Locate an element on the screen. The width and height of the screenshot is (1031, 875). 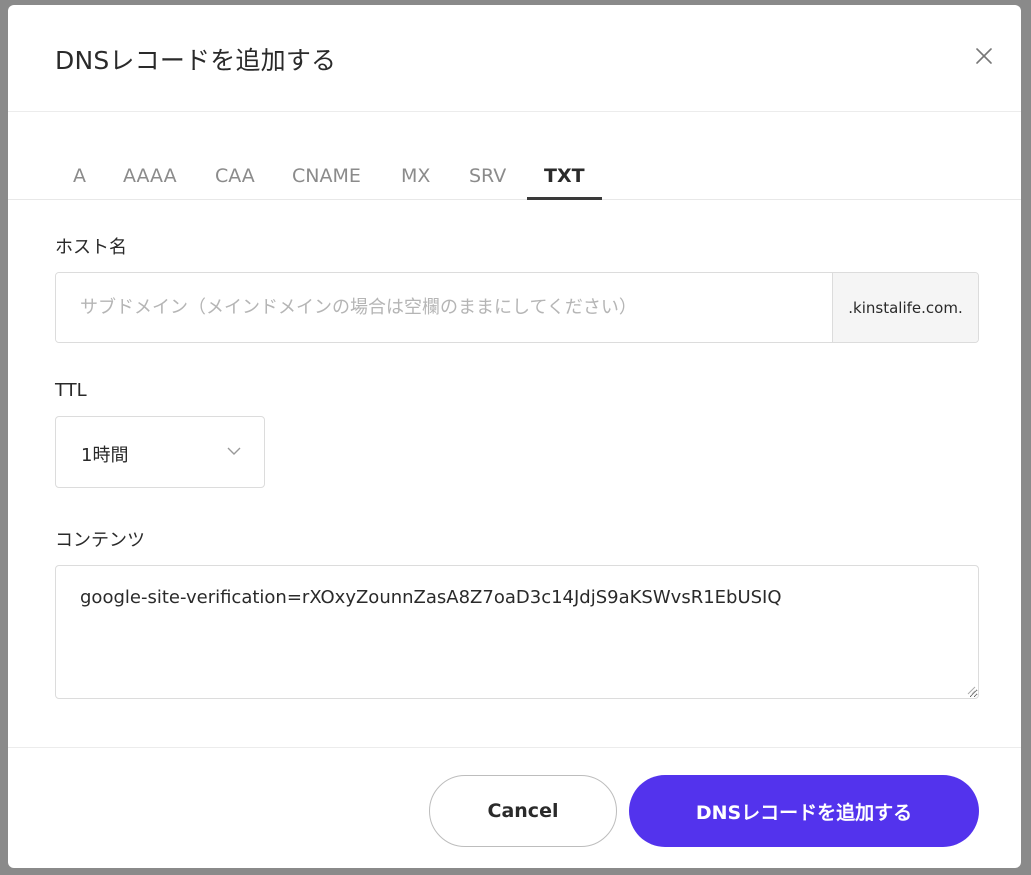
tab-aaaa: AAAA is located at coordinates (150, 176).